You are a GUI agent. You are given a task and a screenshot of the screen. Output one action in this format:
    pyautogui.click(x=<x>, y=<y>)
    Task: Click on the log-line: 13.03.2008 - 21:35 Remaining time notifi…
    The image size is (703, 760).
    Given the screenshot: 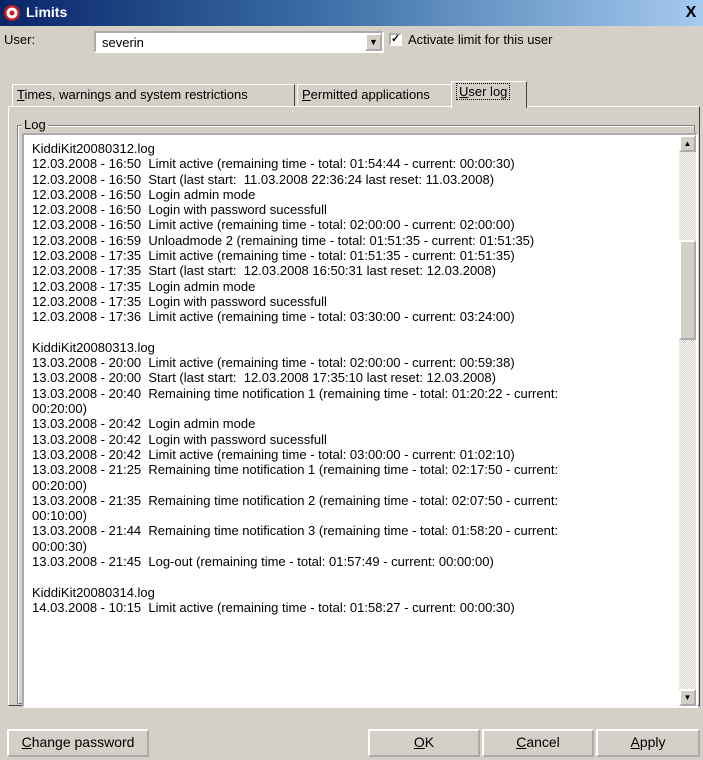 What is the action you would take?
    pyautogui.click(x=295, y=500)
    